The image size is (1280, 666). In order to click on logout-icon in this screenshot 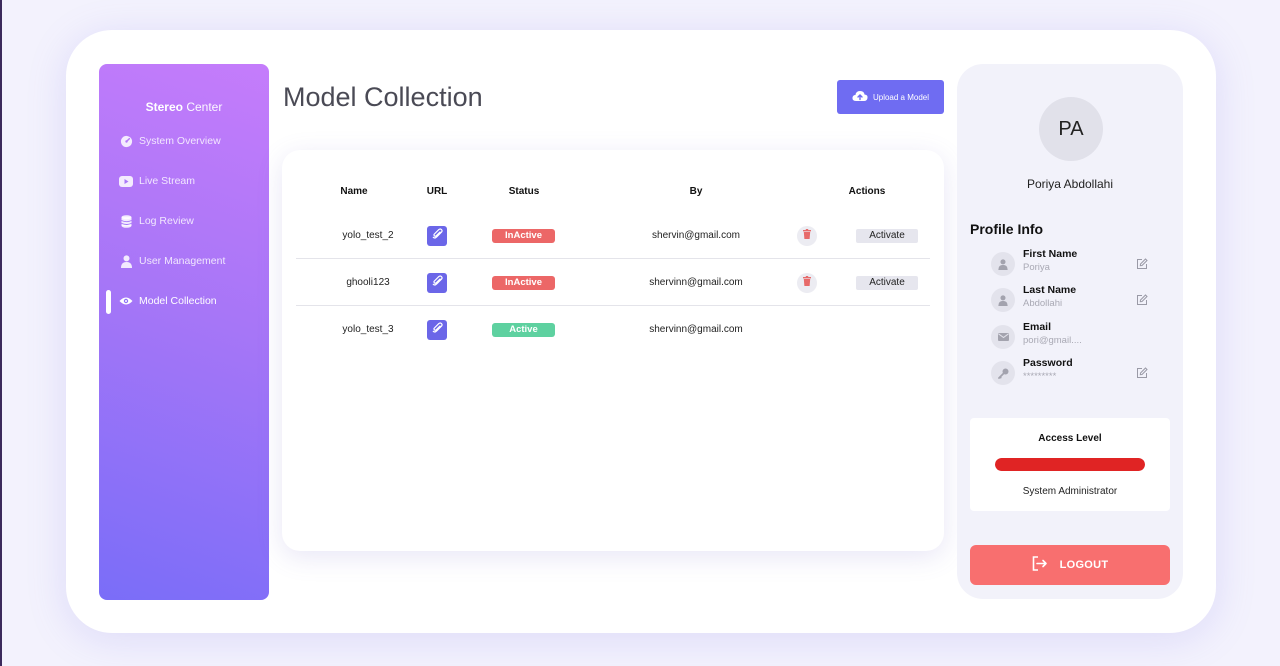, I will do `click(1040, 565)`.